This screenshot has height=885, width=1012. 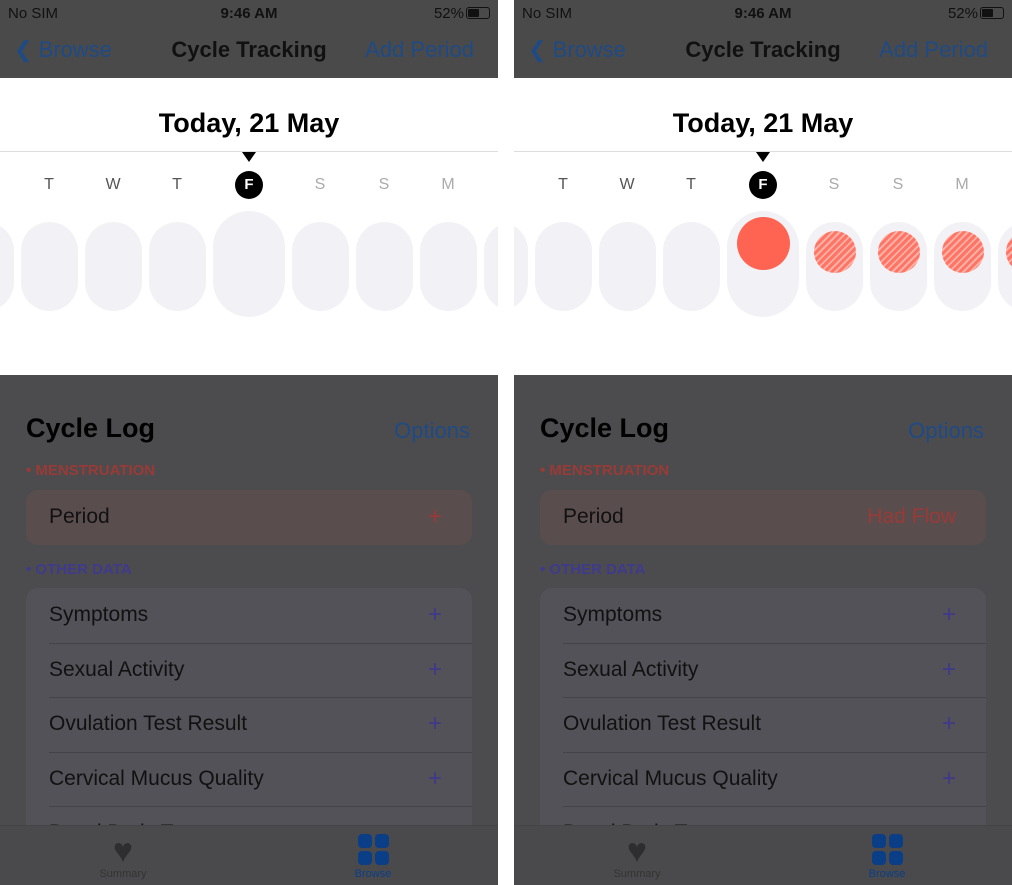 What do you see at coordinates (79, 516) in the screenshot?
I see `row-label: Period` at bounding box center [79, 516].